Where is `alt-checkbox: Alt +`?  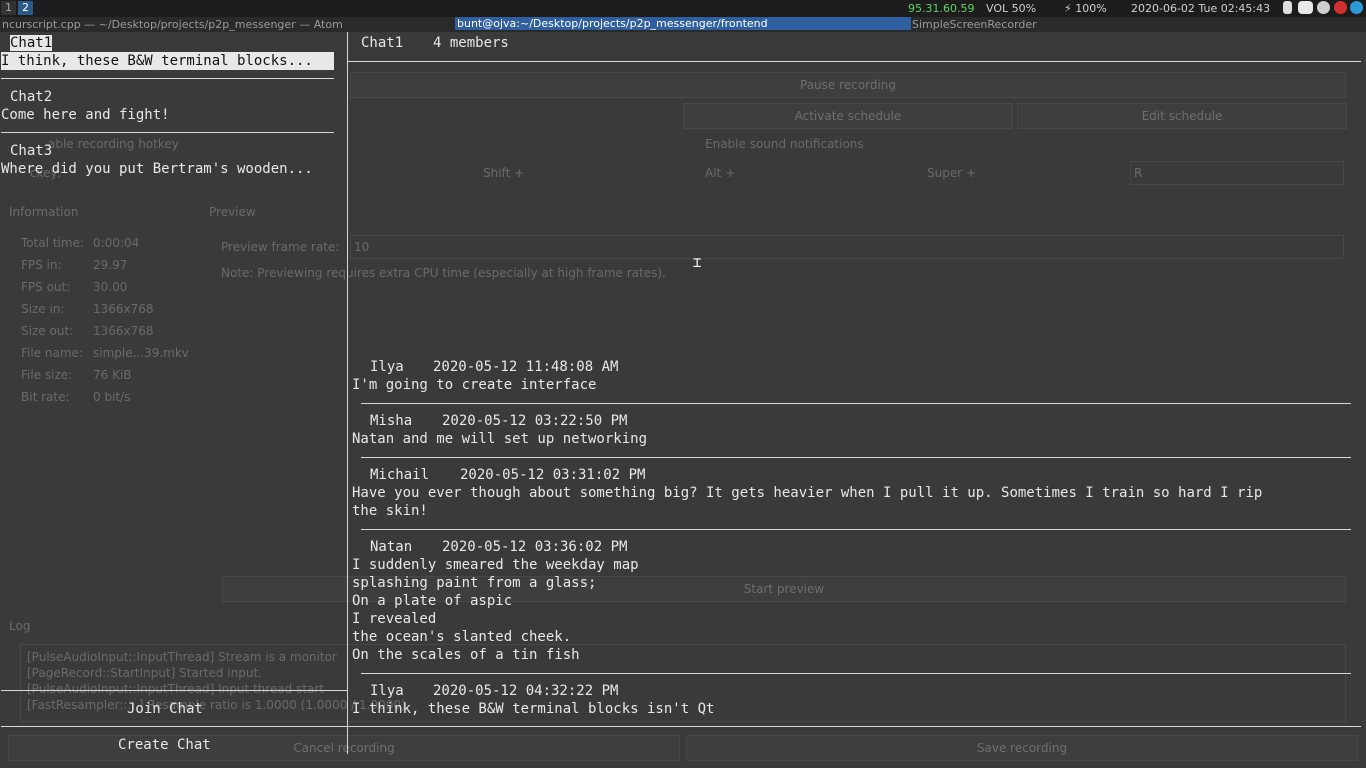
alt-checkbox: Alt + is located at coordinates (720, 173).